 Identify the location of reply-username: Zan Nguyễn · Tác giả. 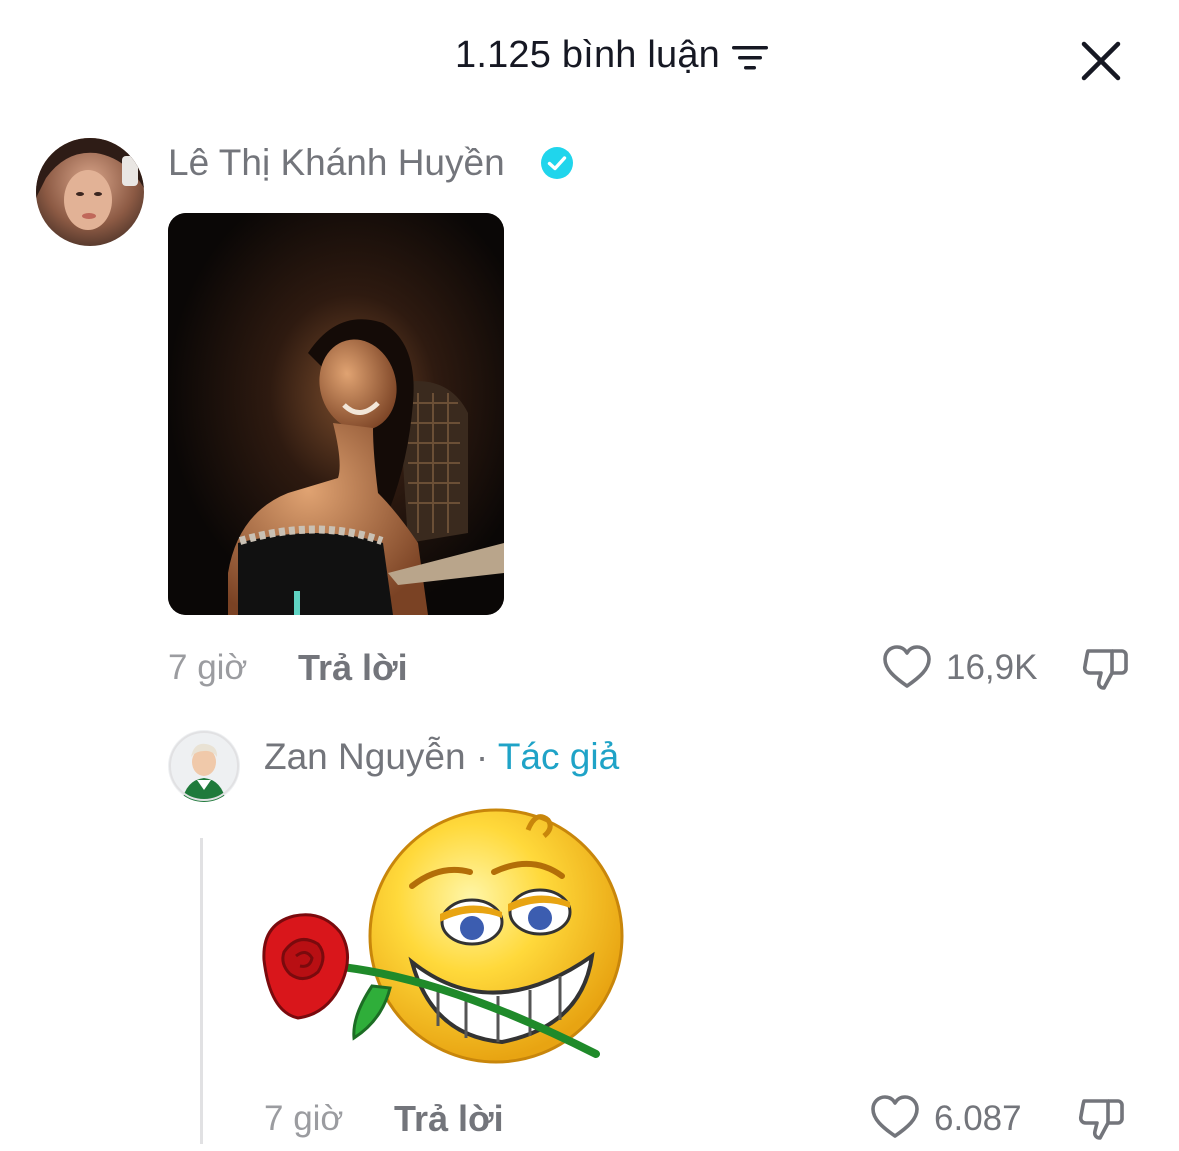
(441, 757).